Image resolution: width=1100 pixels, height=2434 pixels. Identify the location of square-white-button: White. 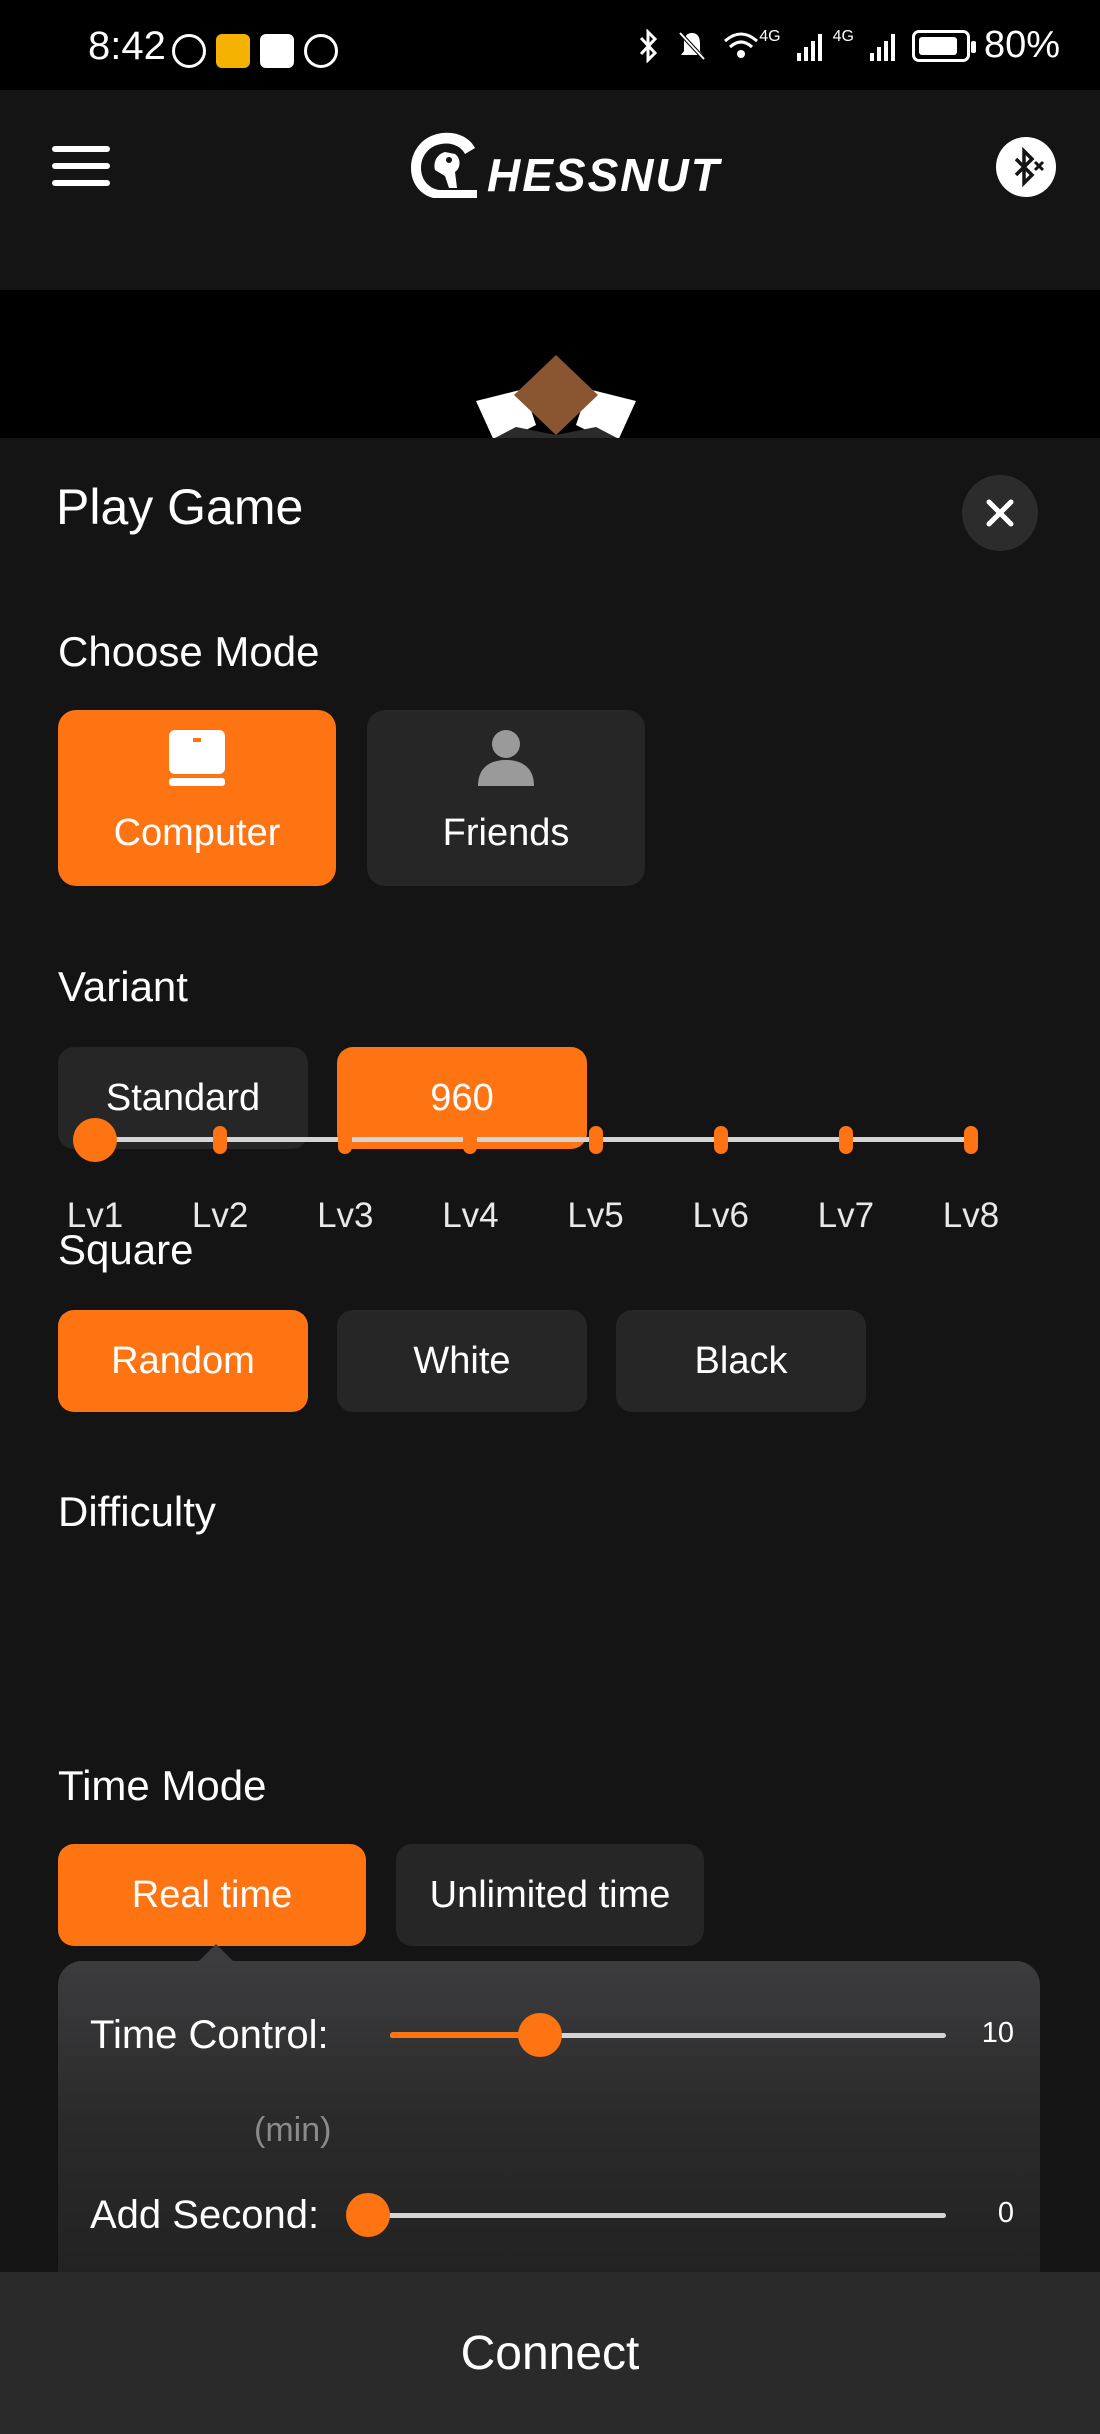
(462, 1361).